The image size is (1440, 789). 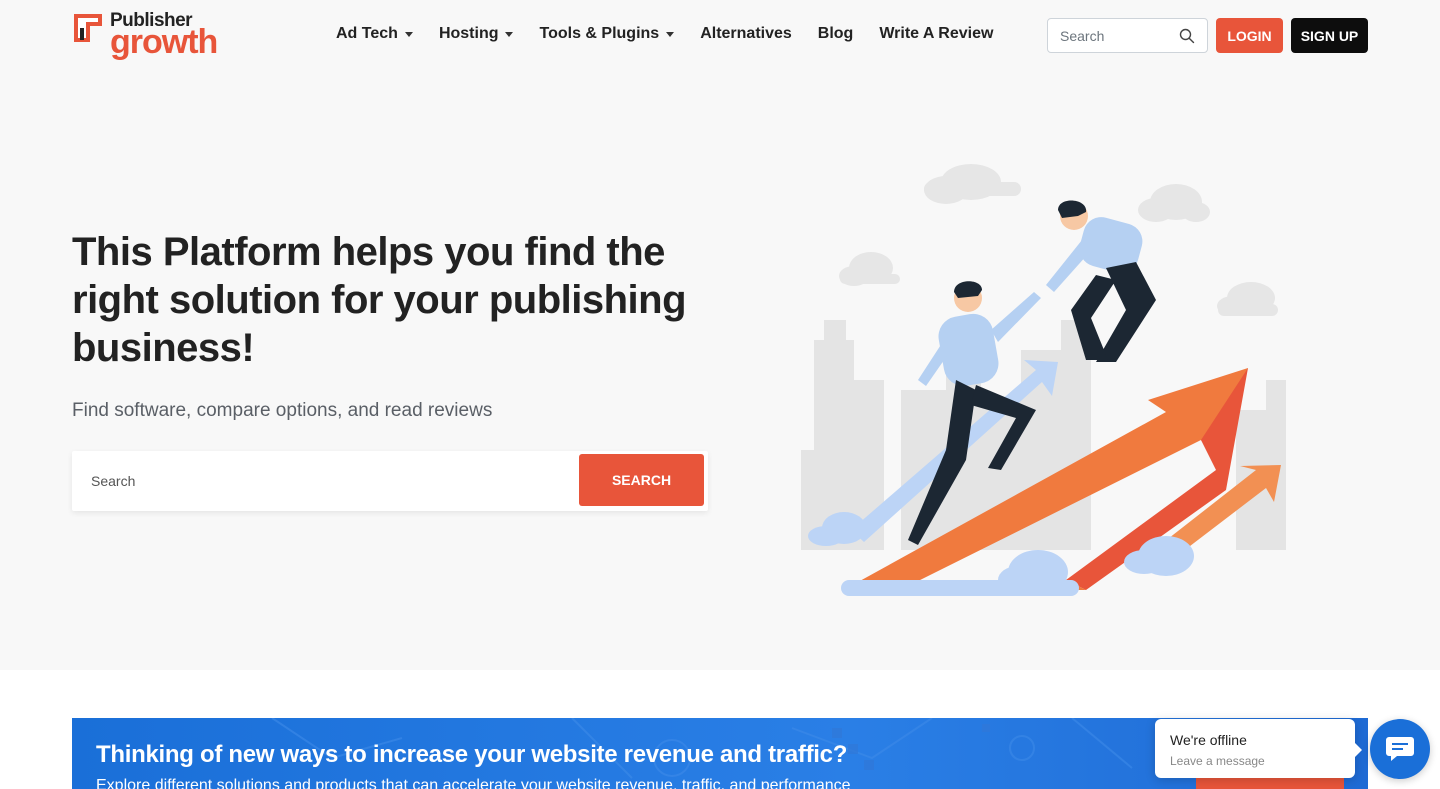 I want to click on nav-label: Hosting, so click(x=468, y=33).